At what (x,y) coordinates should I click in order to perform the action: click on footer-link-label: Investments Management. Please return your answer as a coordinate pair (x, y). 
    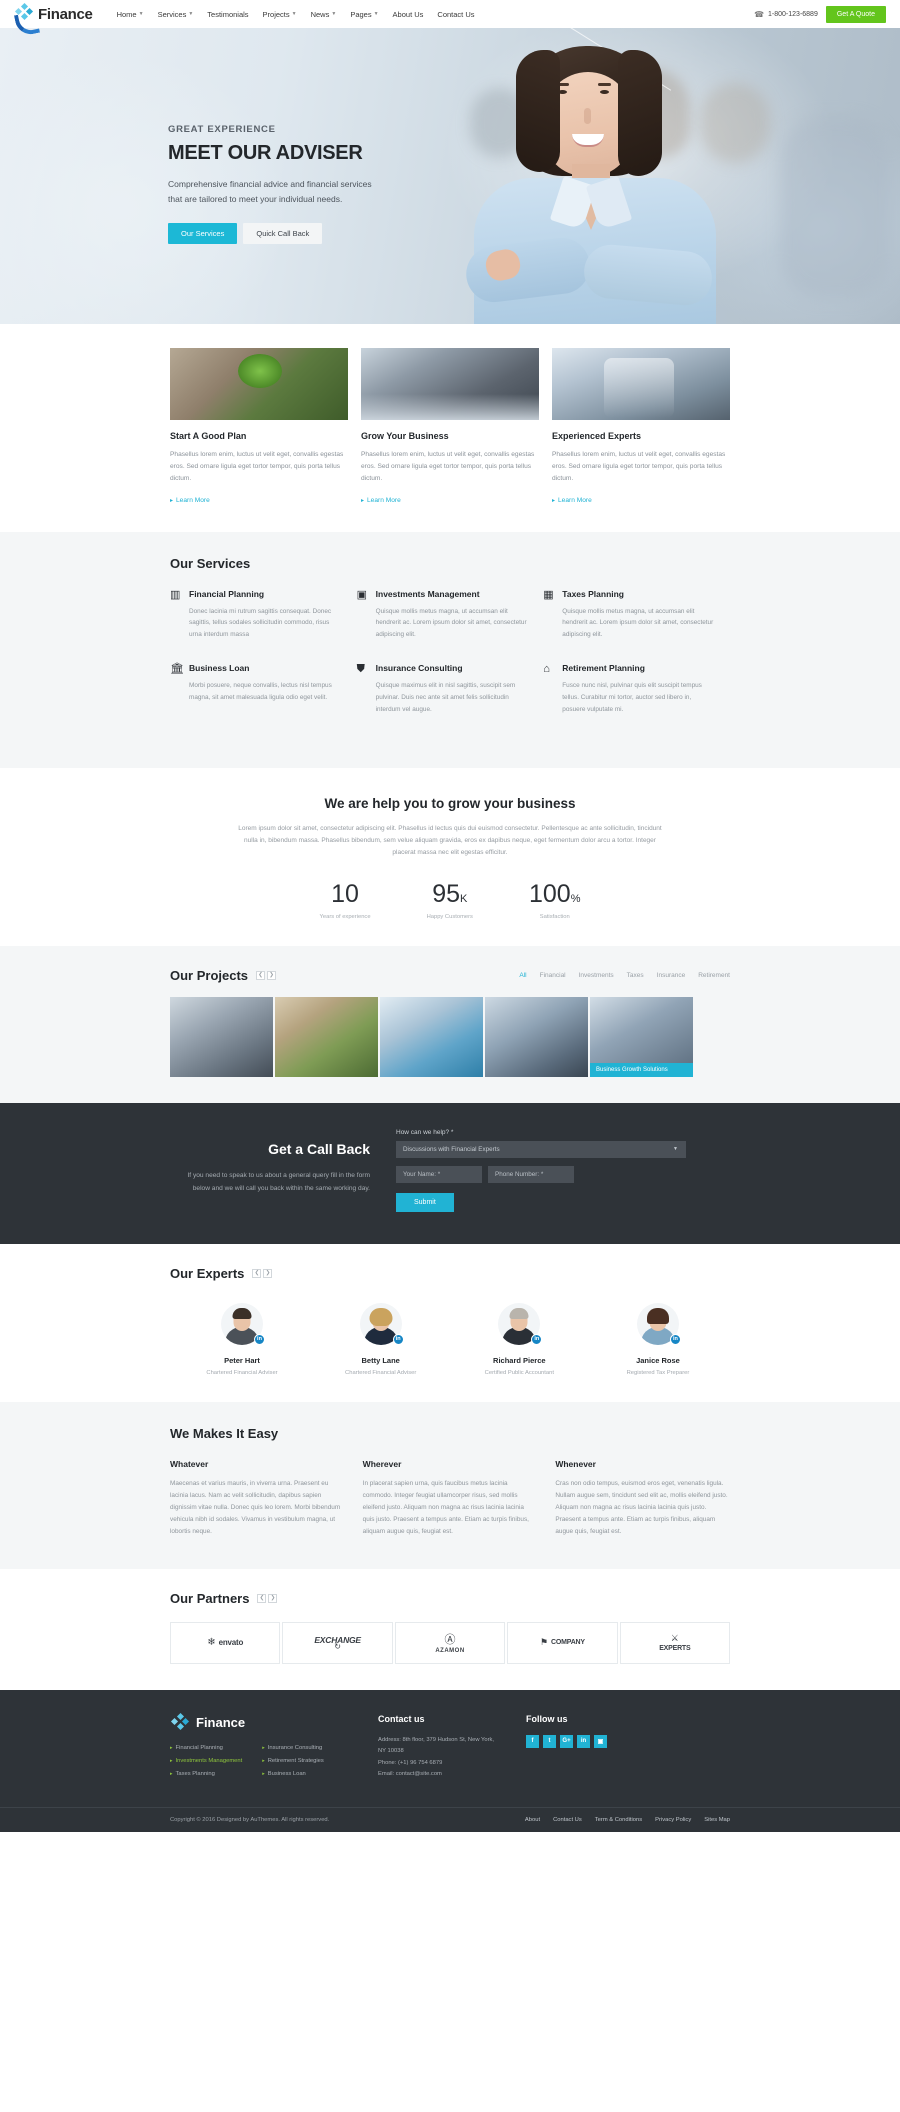
    Looking at the image, I should click on (209, 1760).